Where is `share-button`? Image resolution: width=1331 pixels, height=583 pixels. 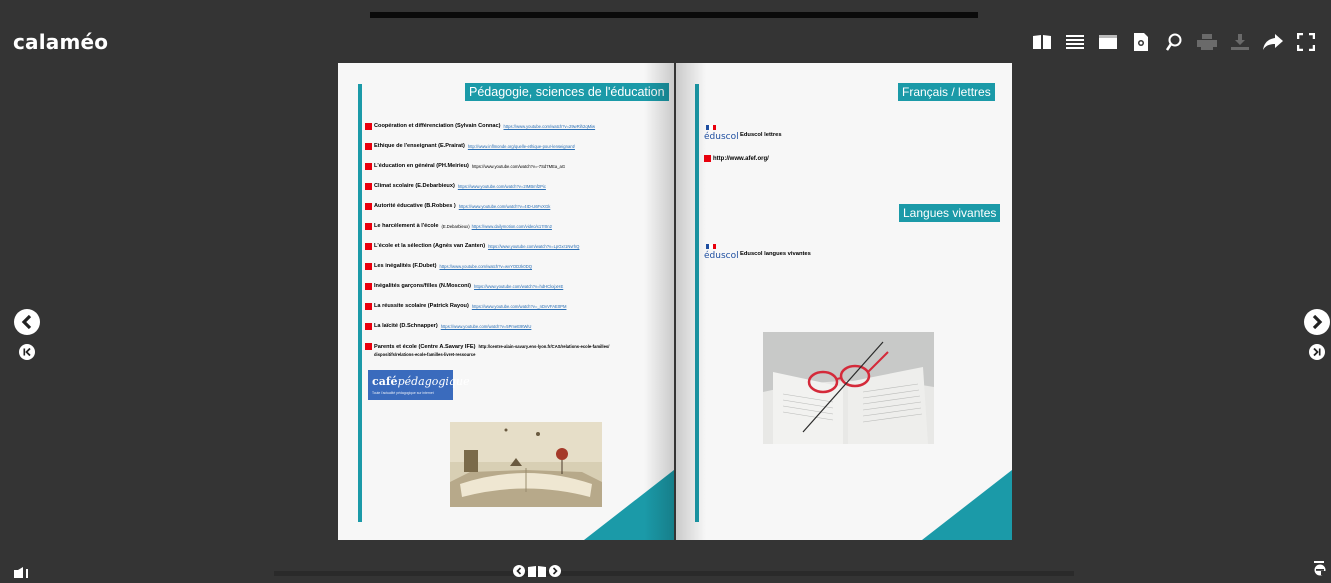 share-button is located at coordinates (1273, 42).